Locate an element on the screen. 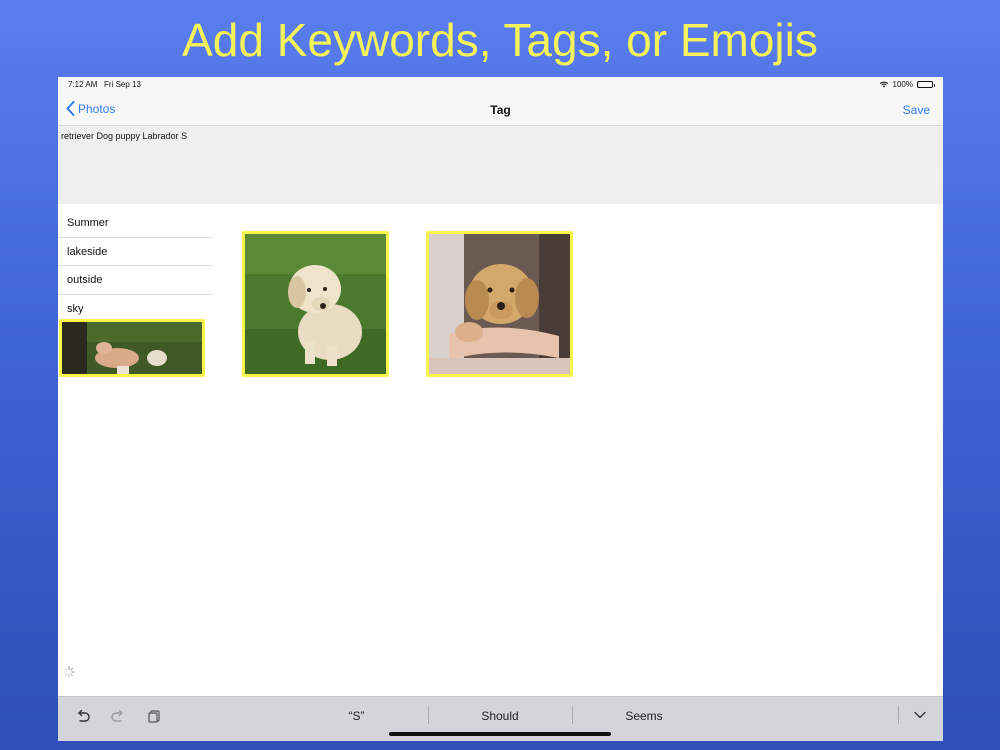  tag-text-value: retriever Dog puppy Labrador S is located at coordinates (124, 136).